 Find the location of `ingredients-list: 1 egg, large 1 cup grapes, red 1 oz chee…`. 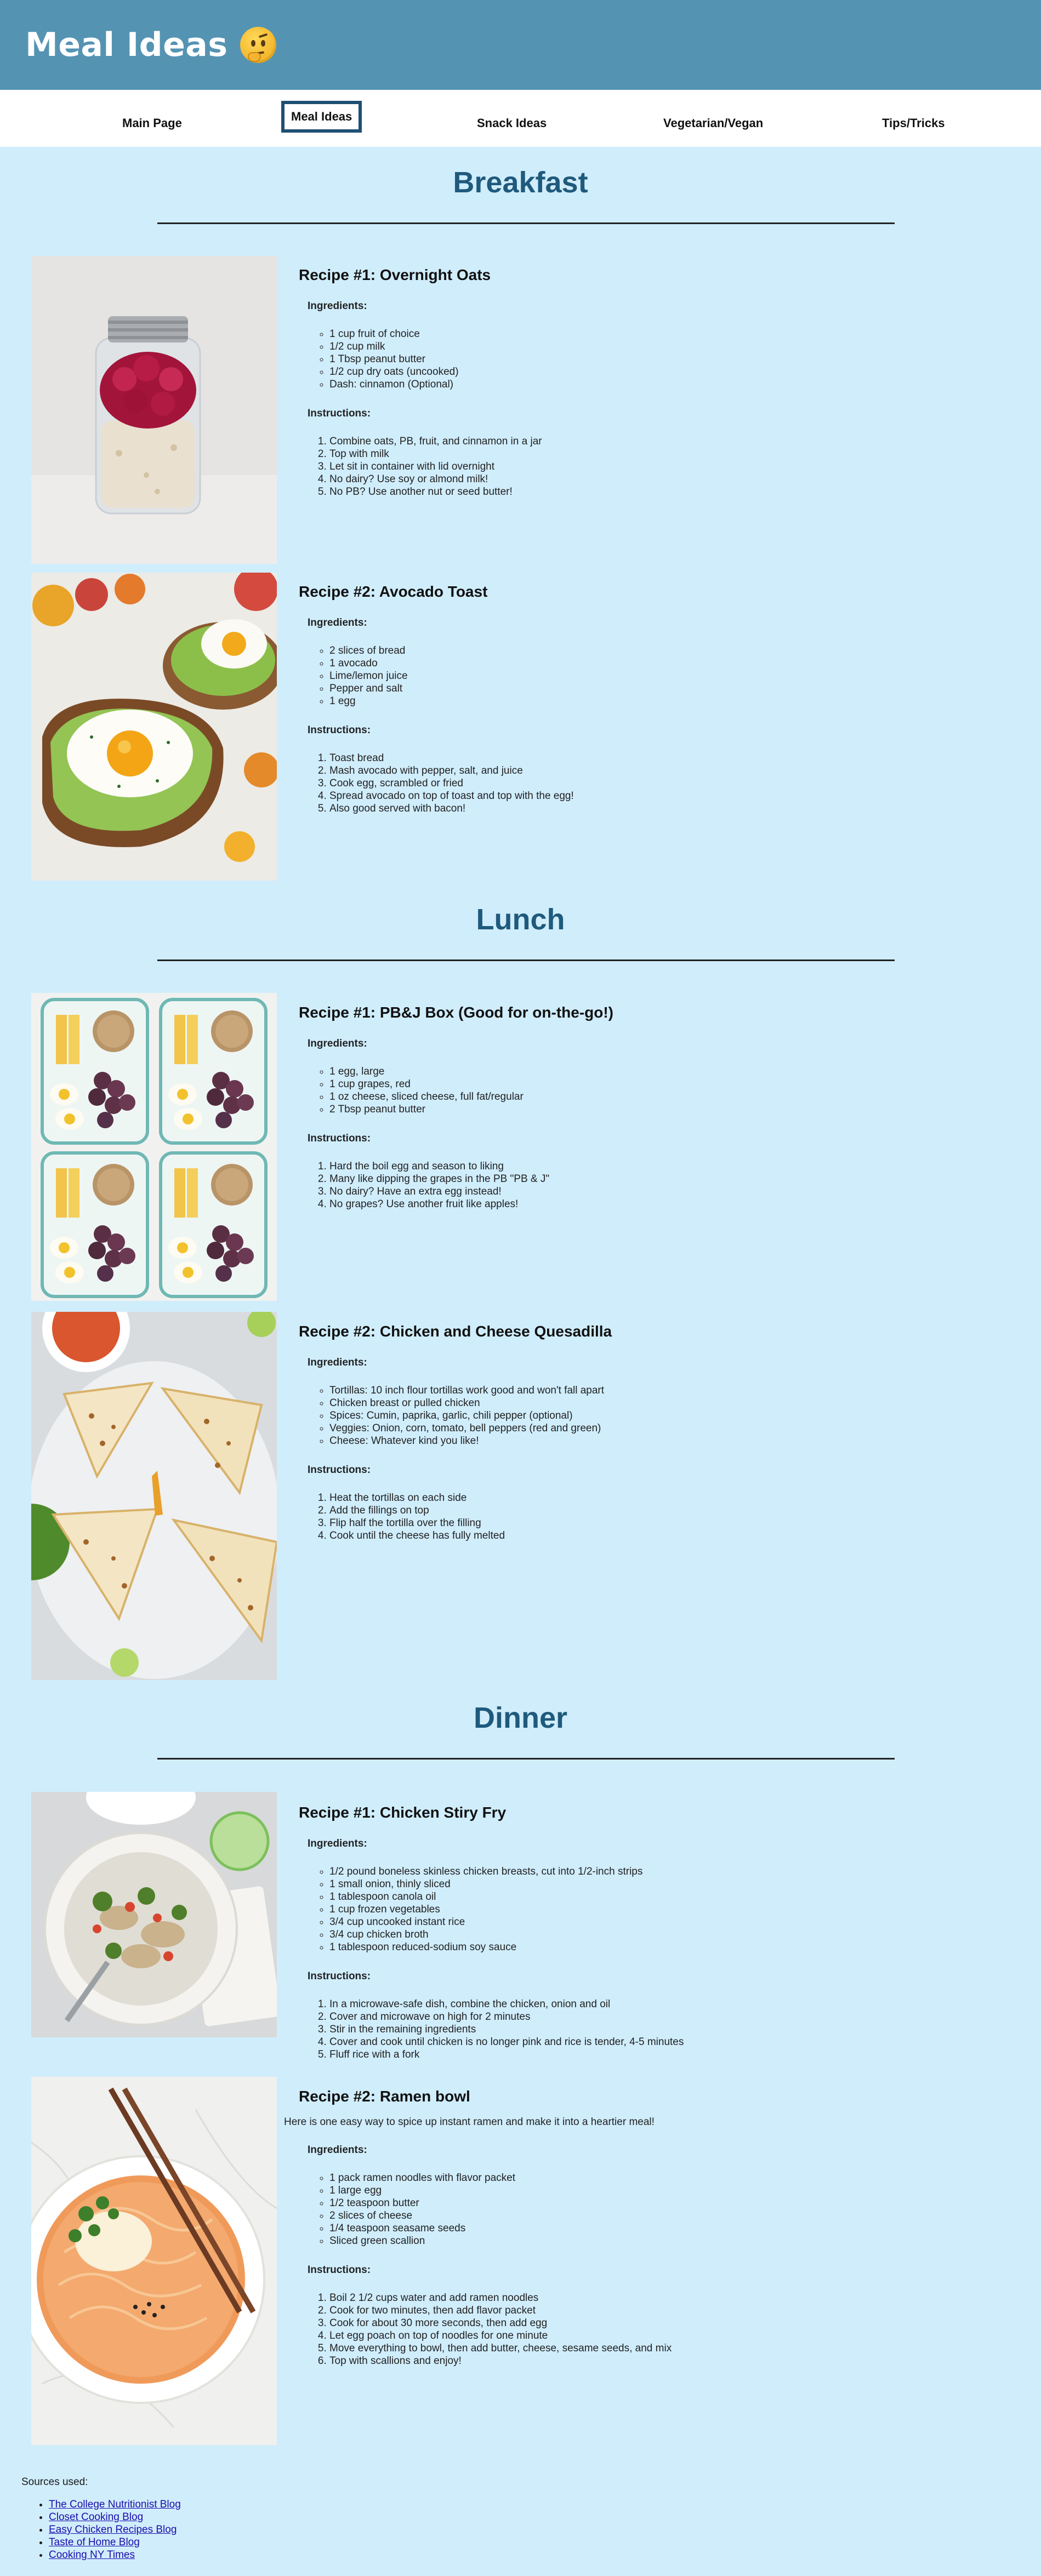

ingredients-list: 1 egg, large 1 cup grapes, red 1 oz chee… is located at coordinates (670, 1090).